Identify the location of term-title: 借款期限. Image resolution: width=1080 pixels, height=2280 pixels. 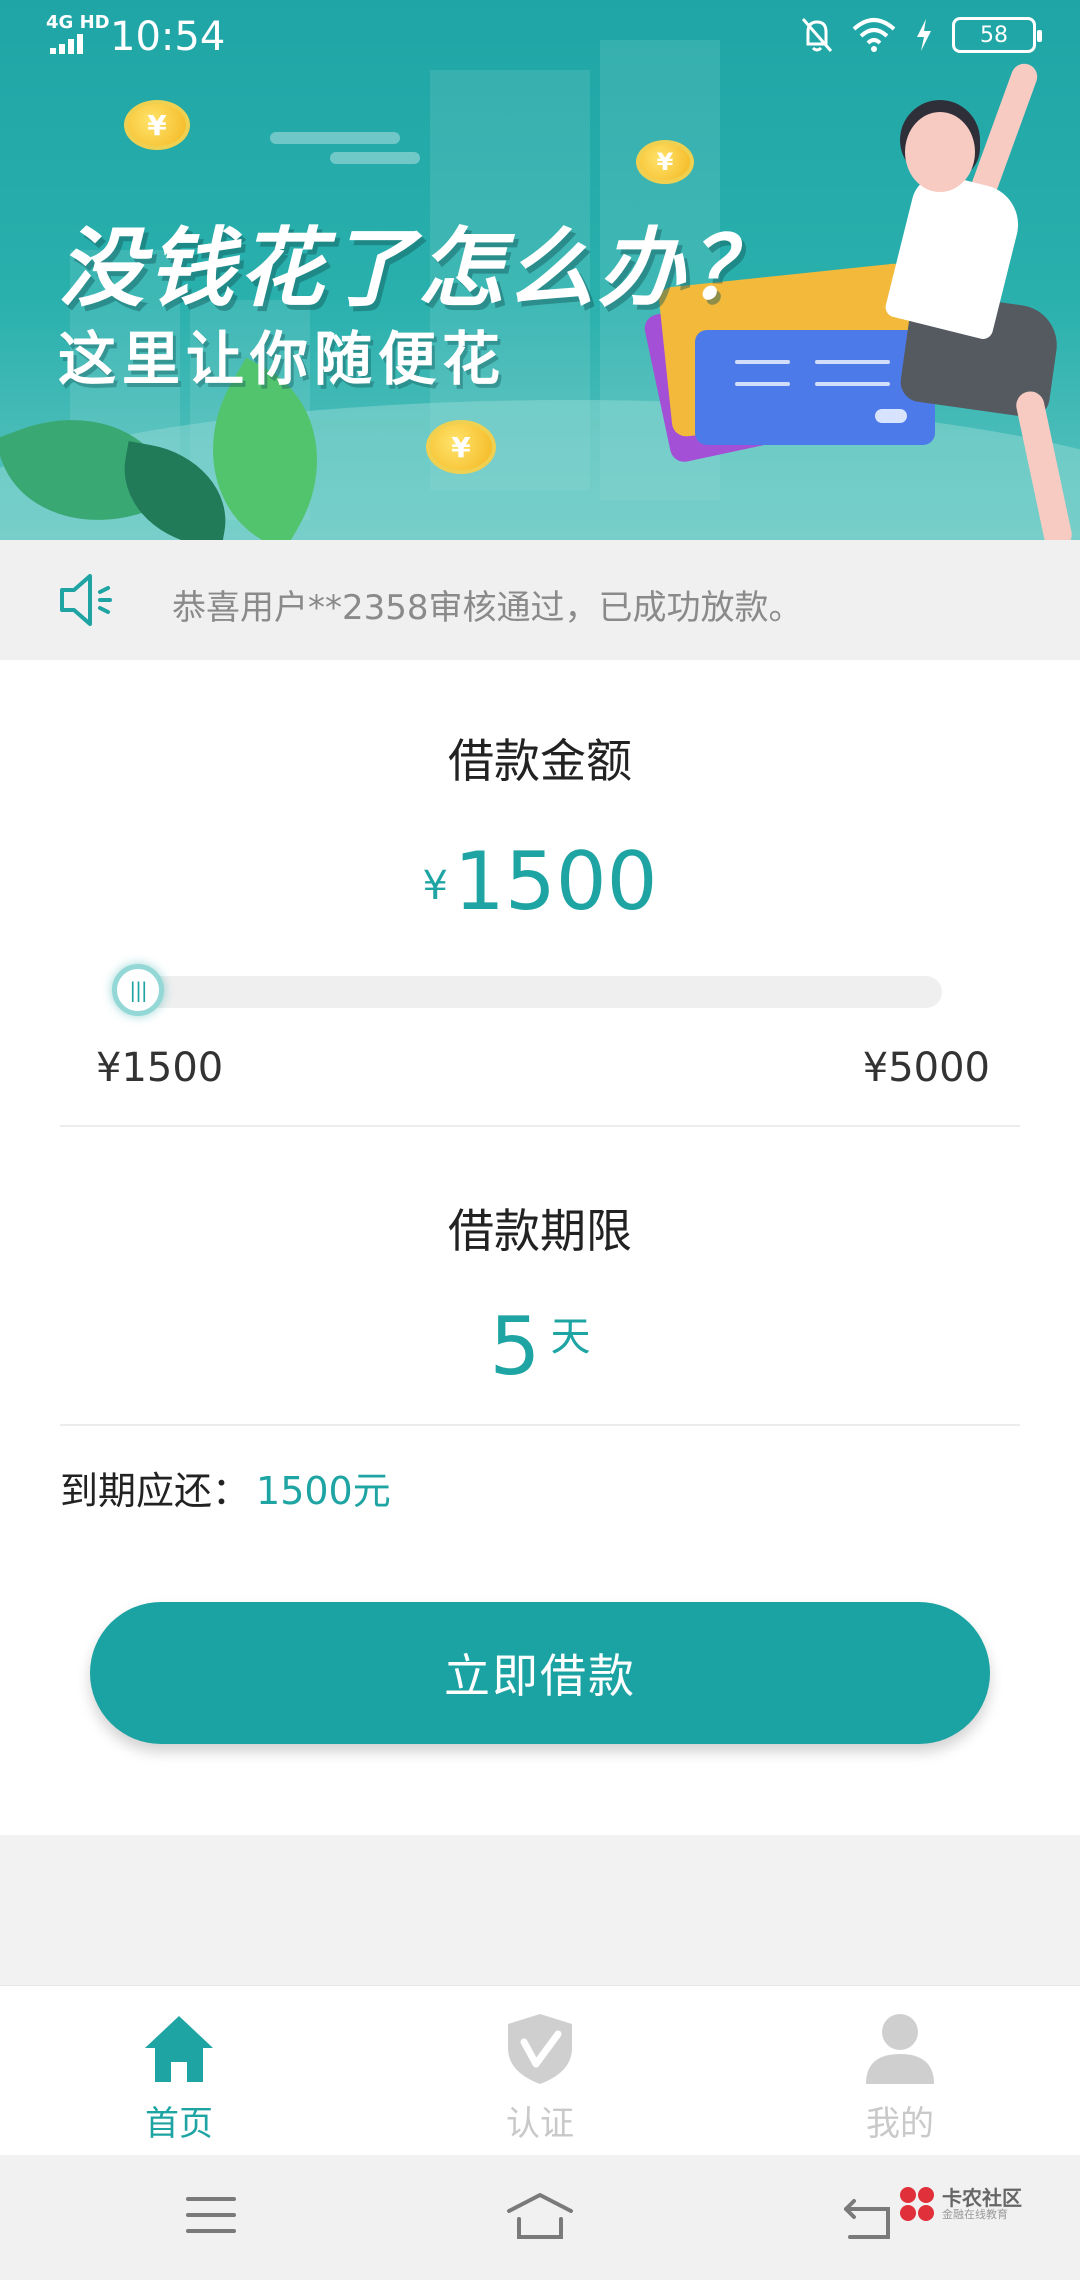
(540, 1231).